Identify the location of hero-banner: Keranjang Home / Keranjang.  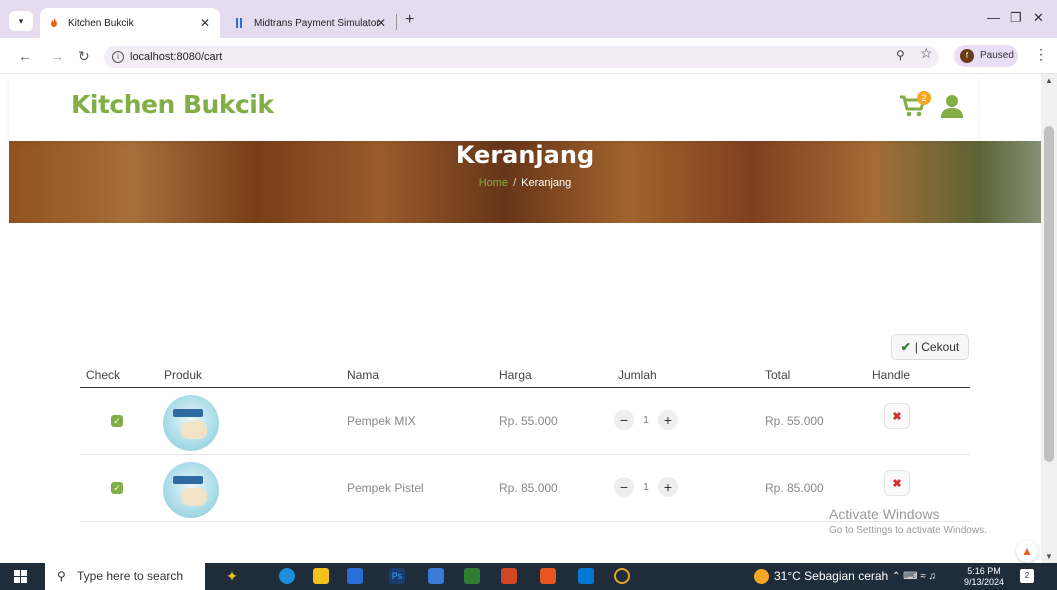
(525, 182).